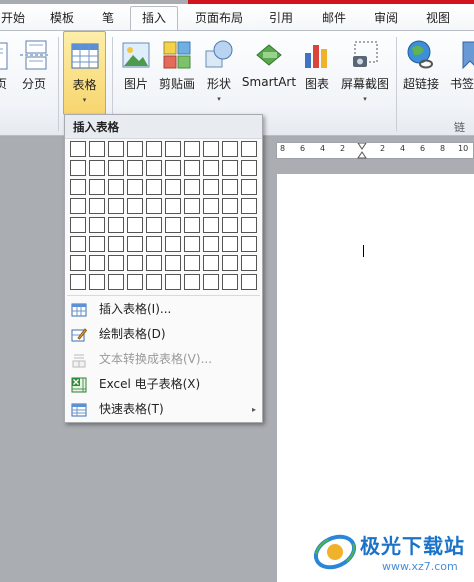 The width and height of the screenshot is (474, 582). What do you see at coordinates (365, 73) in the screenshot?
I see `screenshot-button: 屏幕截图 ▾` at bounding box center [365, 73].